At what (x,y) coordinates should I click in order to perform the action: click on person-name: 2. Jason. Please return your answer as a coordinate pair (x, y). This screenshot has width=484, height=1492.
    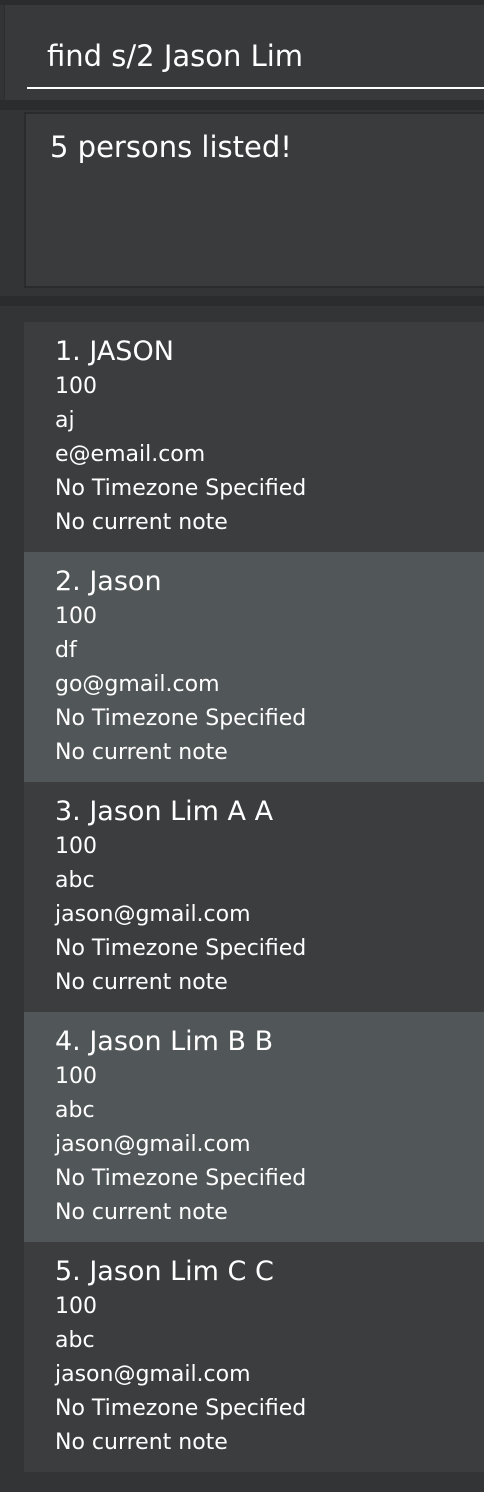
    Looking at the image, I should click on (108, 581).